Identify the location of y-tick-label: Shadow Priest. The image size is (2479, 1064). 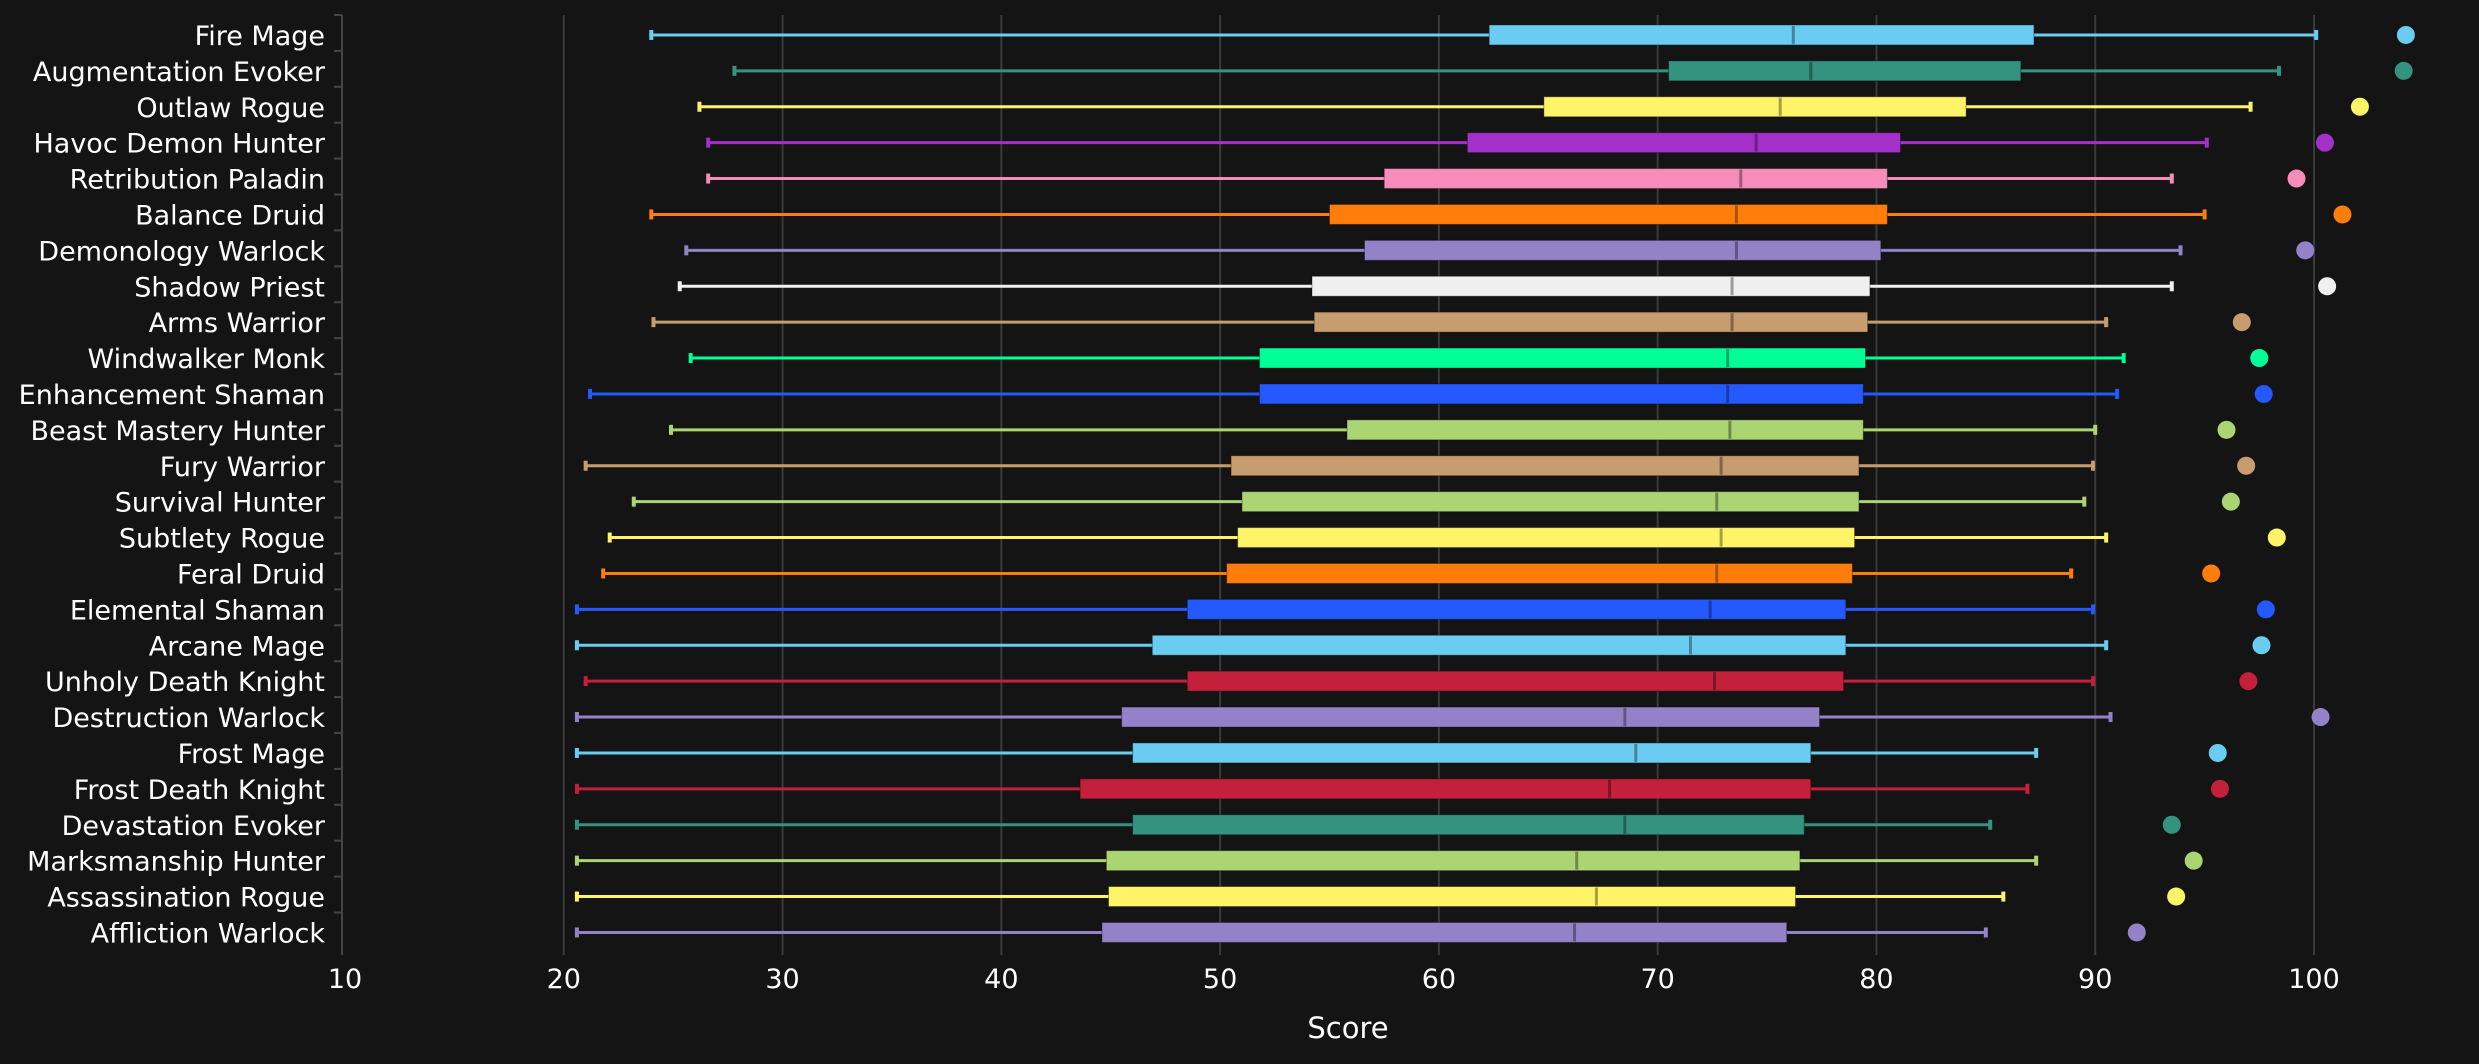
(229, 287).